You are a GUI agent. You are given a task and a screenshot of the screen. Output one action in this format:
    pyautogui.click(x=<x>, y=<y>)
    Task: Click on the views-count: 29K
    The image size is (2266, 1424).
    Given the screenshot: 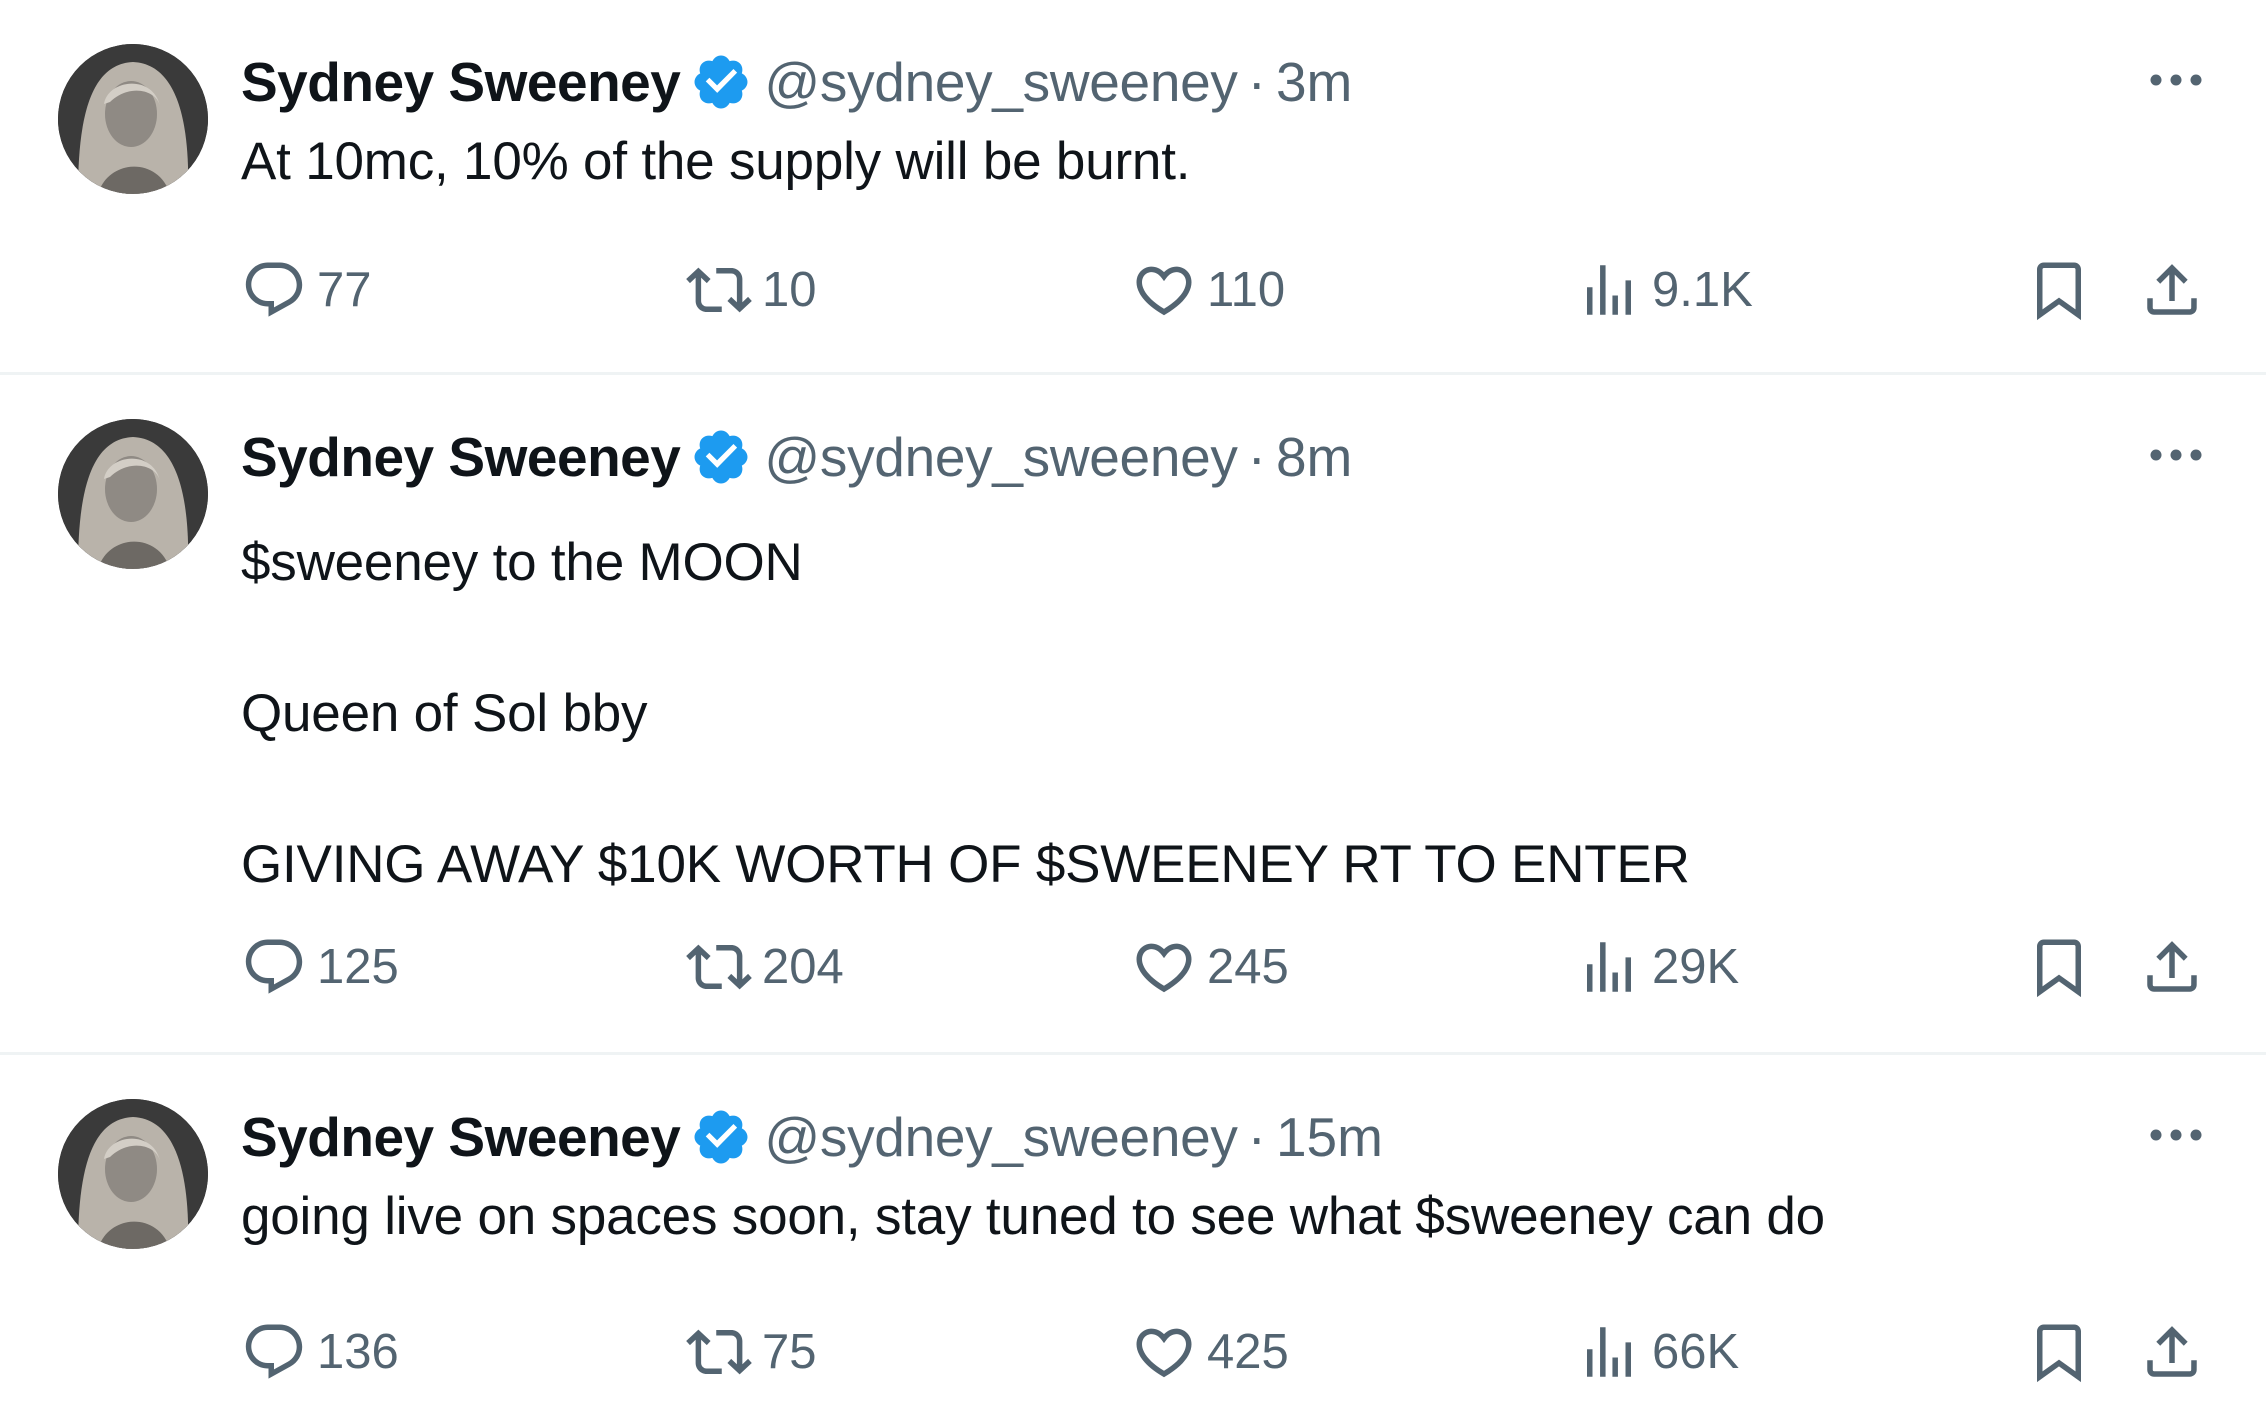 What is the action you would take?
    pyautogui.click(x=1696, y=967)
    